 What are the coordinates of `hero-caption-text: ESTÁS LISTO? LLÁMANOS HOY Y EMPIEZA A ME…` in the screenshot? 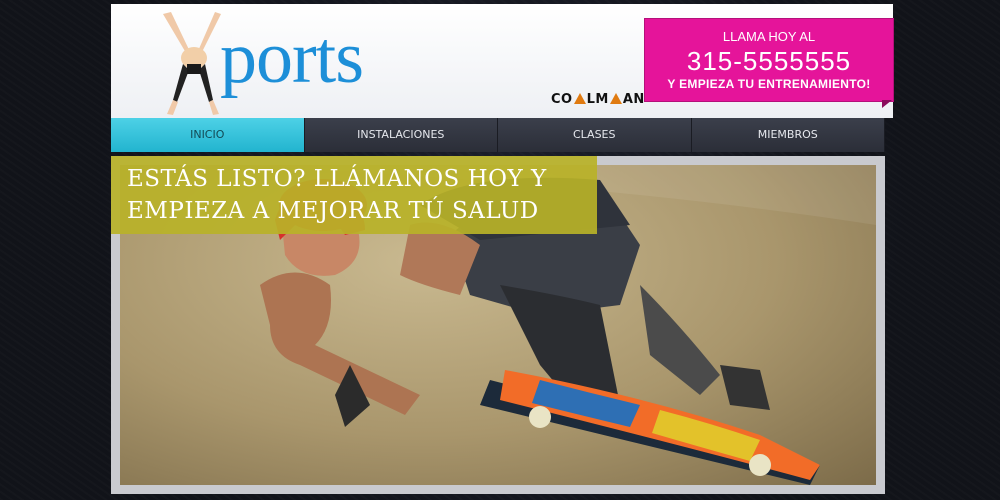 It's located at (337, 195).